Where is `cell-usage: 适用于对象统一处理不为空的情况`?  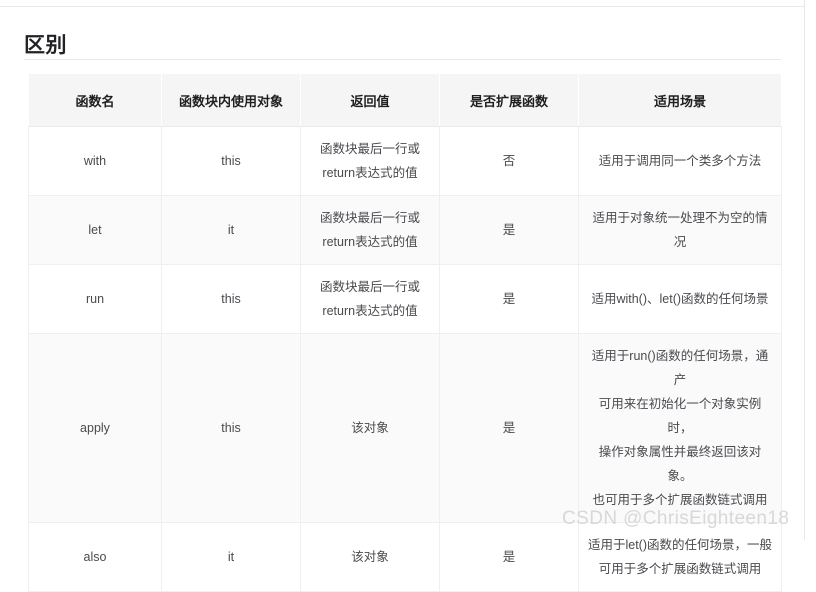 cell-usage: 适用于对象统一处理不为空的情况 is located at coordinates (680, 230).